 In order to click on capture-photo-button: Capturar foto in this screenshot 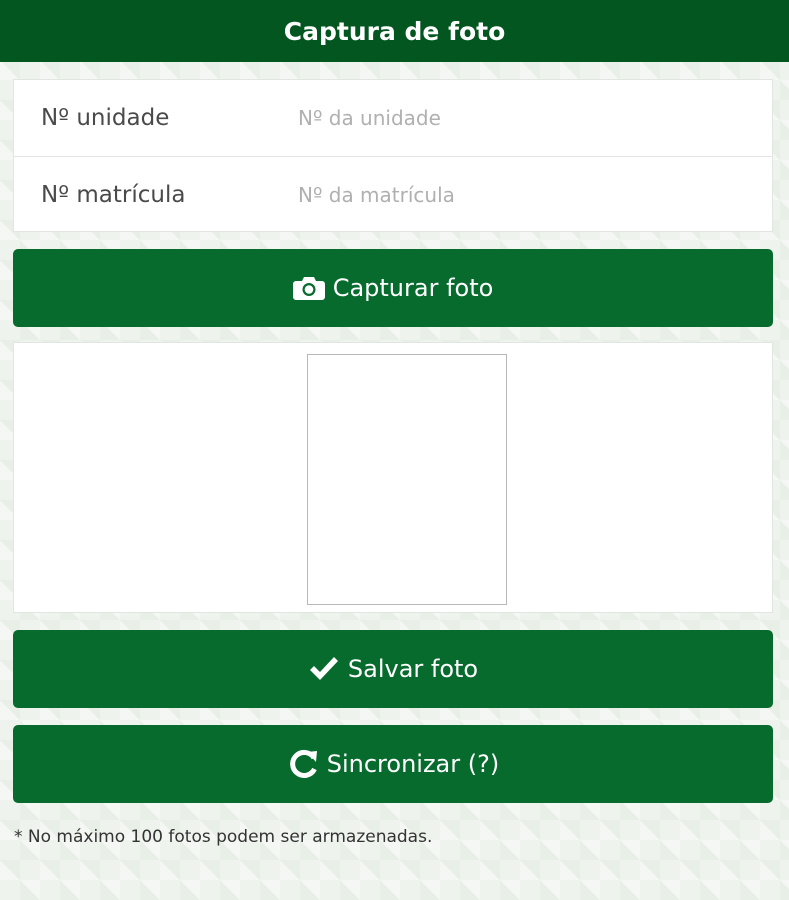, I will do `click(393, 288)`.